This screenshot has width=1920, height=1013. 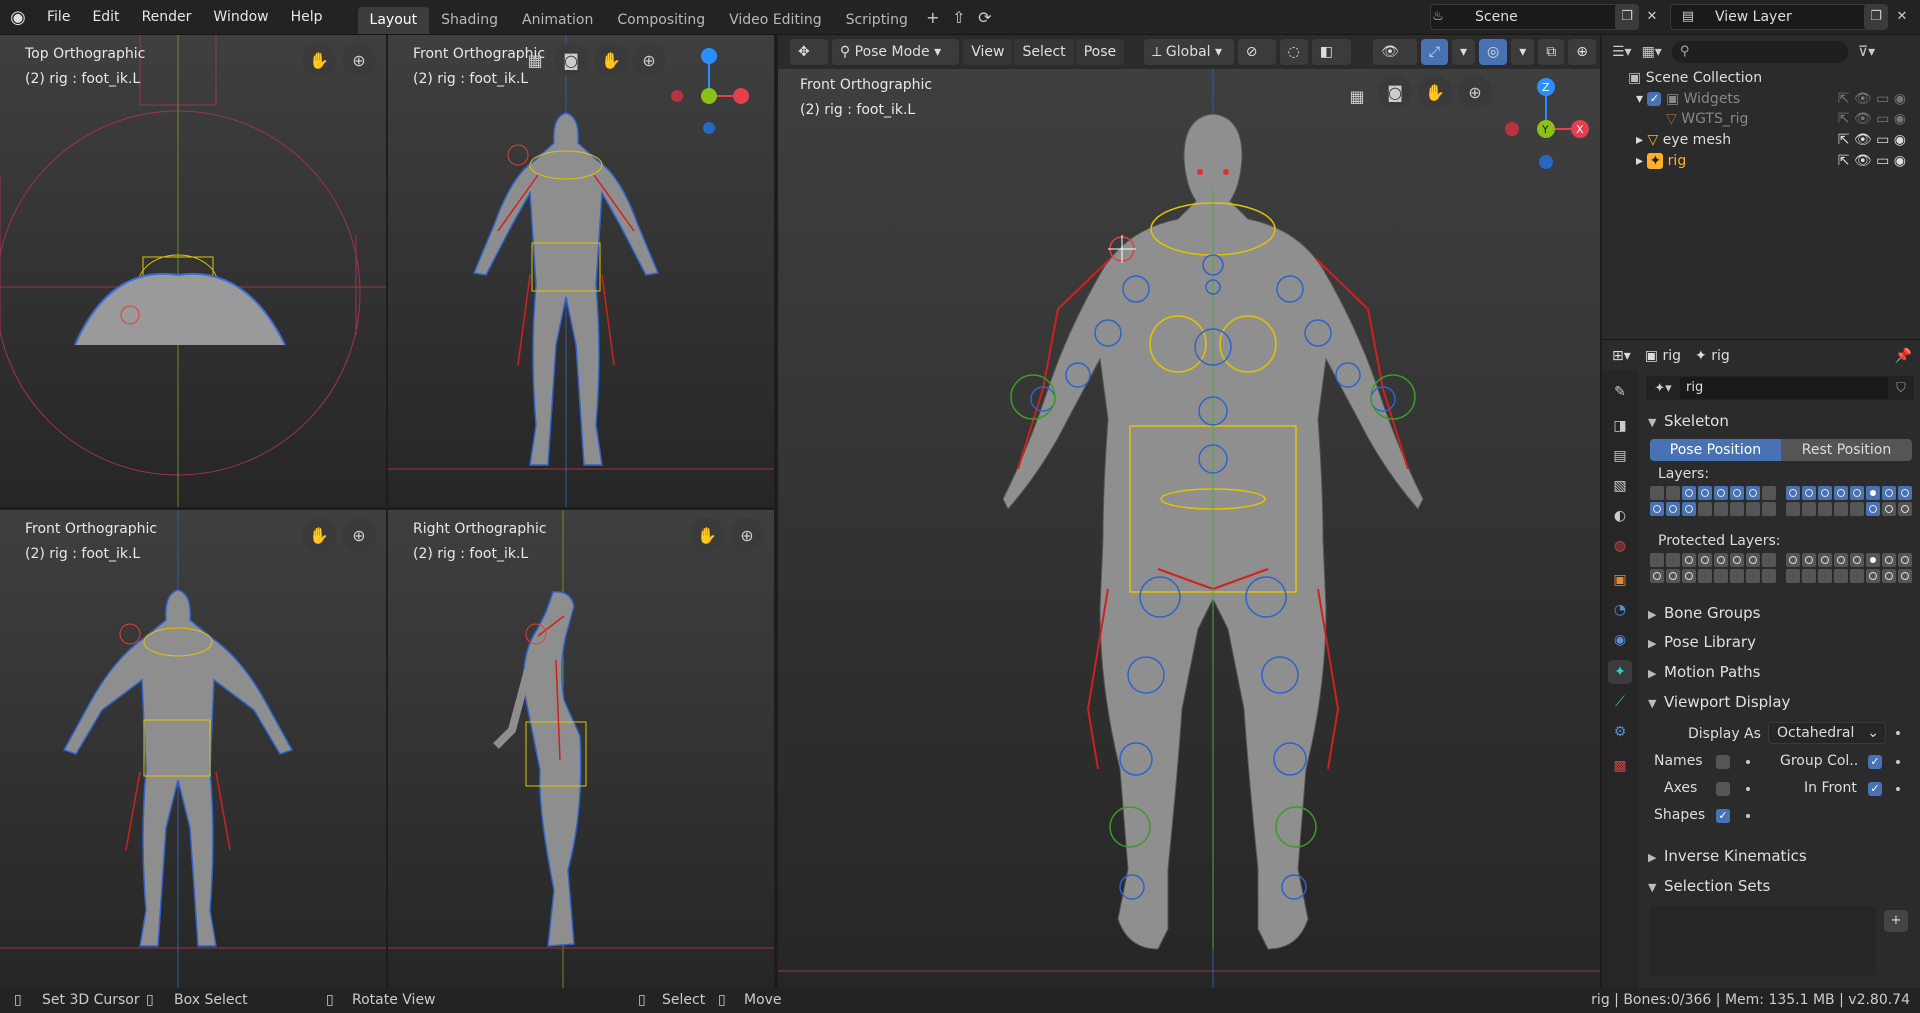 What do you see at coordinates (1620, 610) in the screenshot?
I see `modifier-tab-icon: ◔` at bounding box center [1620, 610].